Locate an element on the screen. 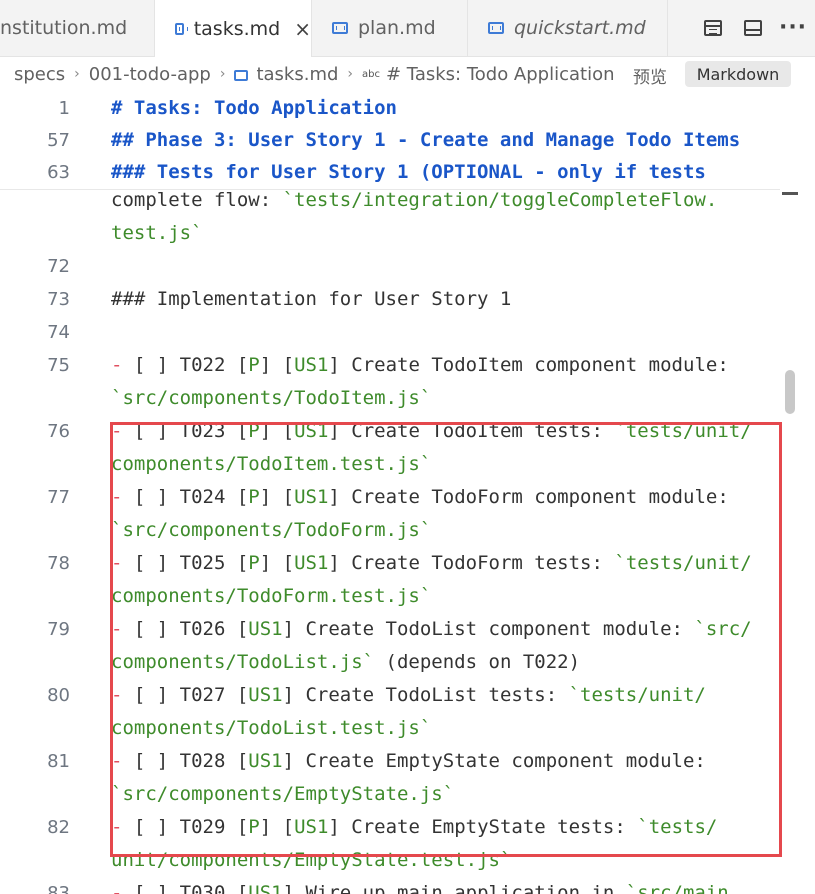 The width and height of the screenshot is (815, 894). line-text: ### Implementation for User Story 1 is located at coordinates (311, 299).